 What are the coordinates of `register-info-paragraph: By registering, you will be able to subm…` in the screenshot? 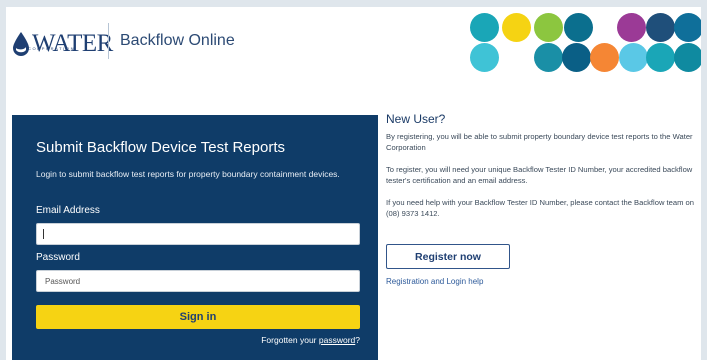 It's located at (539, 142).